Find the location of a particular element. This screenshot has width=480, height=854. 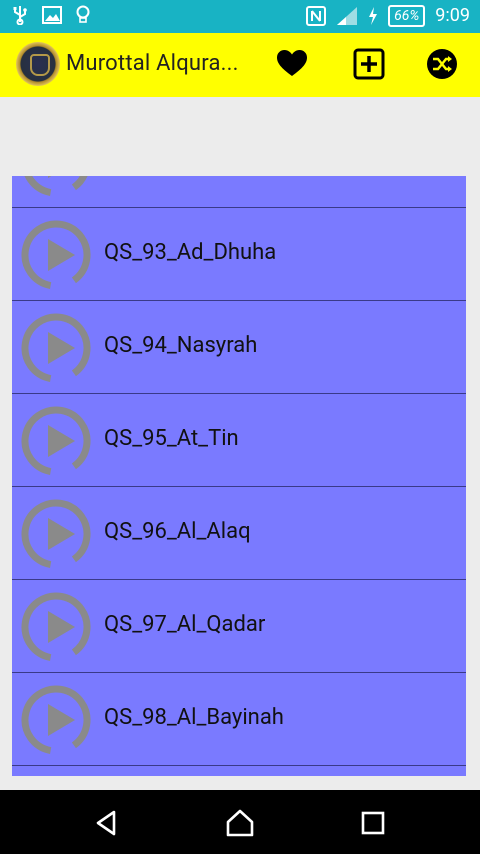

item-label: QS_96_Al_Alaq is located at coordinates (177, 531).